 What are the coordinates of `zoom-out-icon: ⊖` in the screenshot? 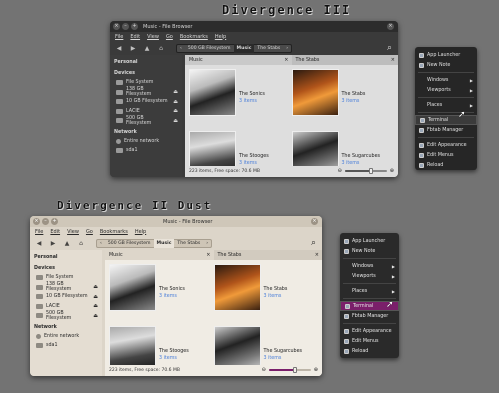 It's located at (264, 370).